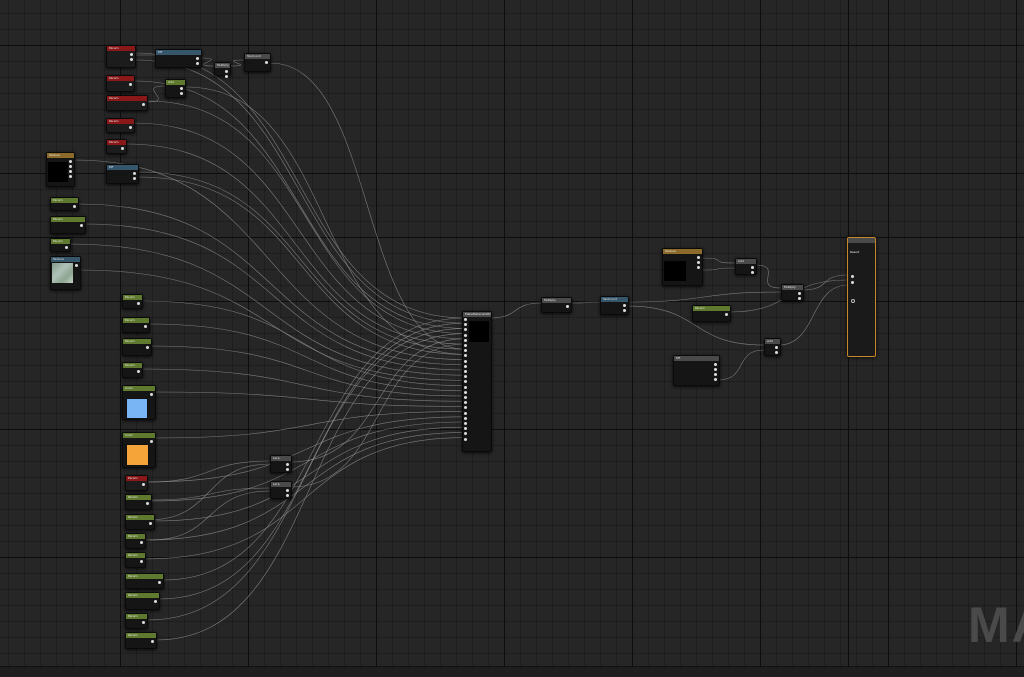 This screenshot has width=1024, height=677. Describe the element at coordinates (614, 305) in the screenshot. I see `texcoord-node-mid: TexCoord` at that location.